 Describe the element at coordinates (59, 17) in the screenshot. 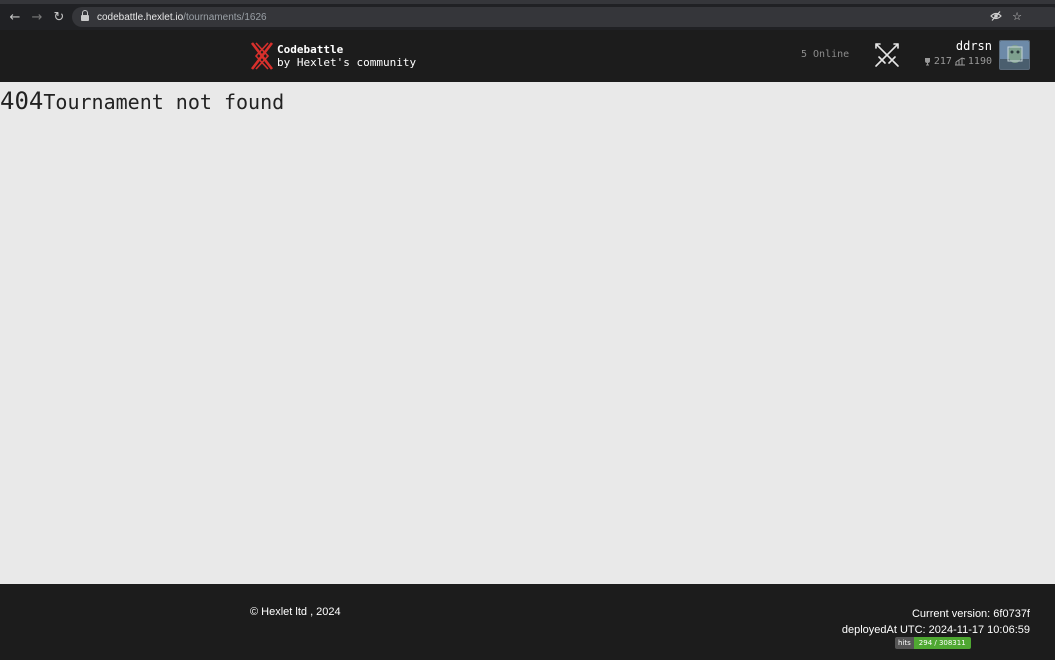

I see `reload-icon: ↻` at that location.